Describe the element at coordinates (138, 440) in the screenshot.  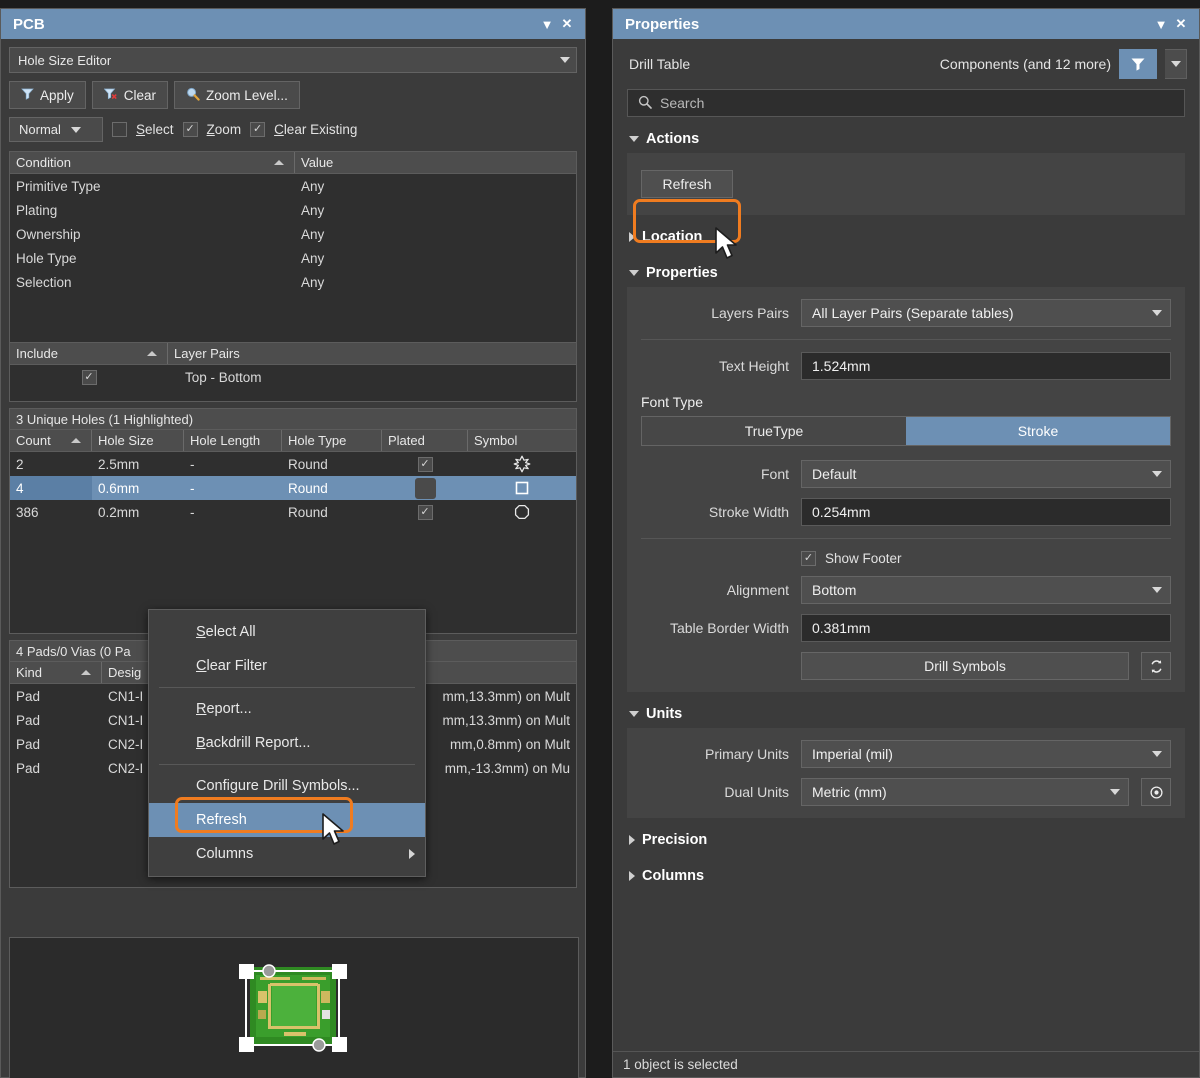
I see `column-header-hole-size: Hole Size` at that location.